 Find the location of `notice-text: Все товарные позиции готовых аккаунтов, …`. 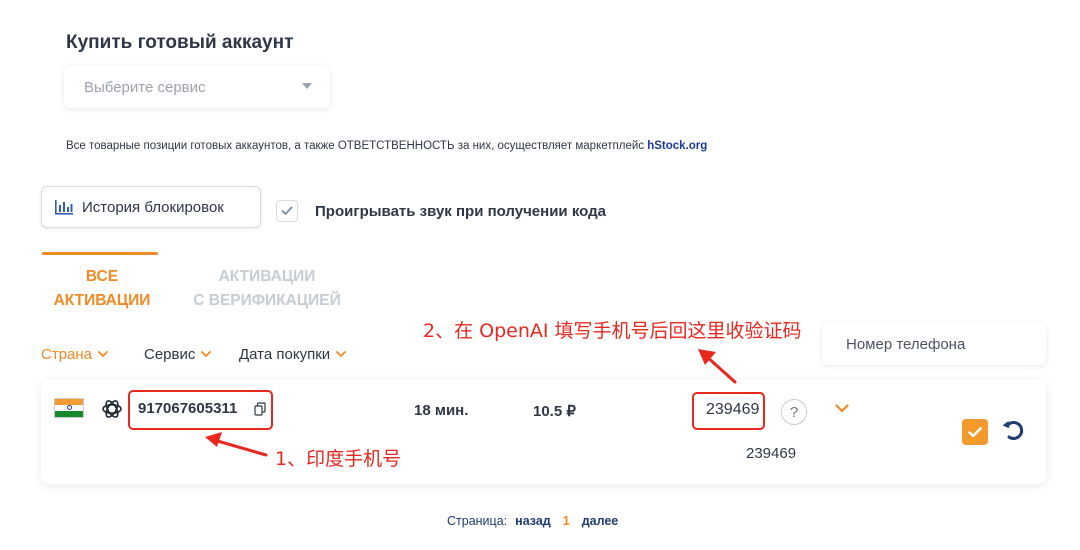

notice-text: Все товарные позиции готовых аккаунтов, … is located at coordinates (357, 146).